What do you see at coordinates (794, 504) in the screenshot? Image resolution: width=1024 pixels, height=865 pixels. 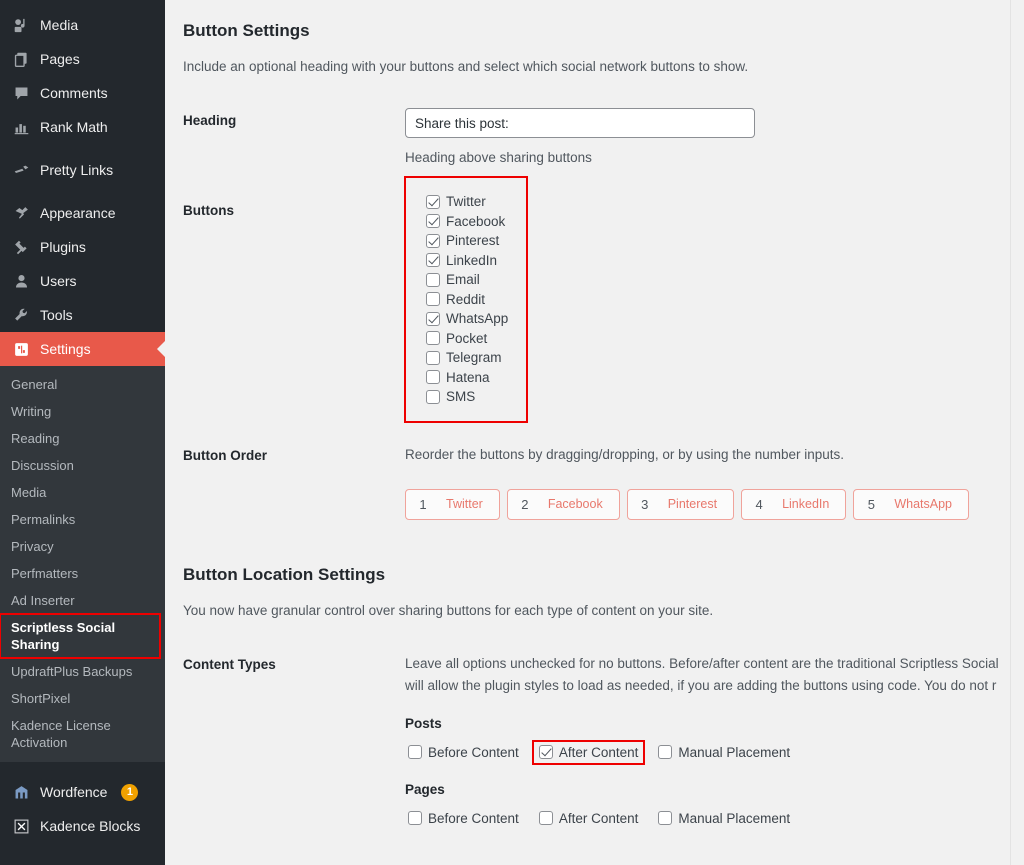 I see `order-chip-linkedin: 4 LinkedIn` at bounding box center [794, 504].